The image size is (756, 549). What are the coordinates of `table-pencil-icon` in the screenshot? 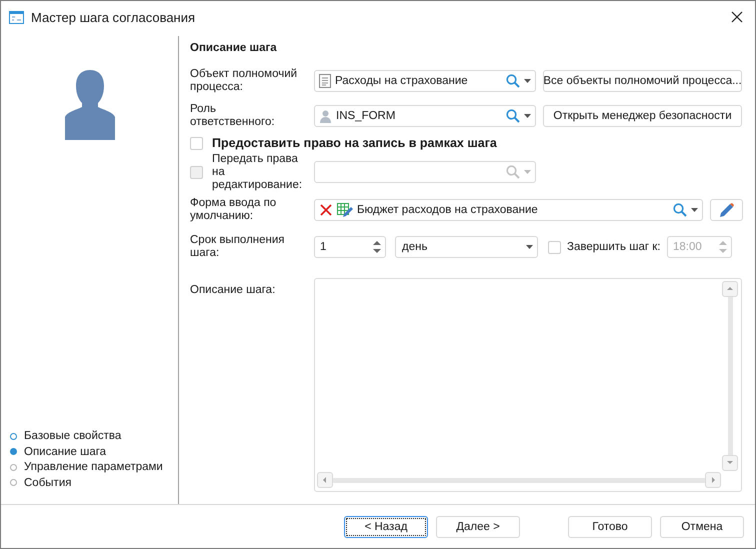 It's located at (345, 210).